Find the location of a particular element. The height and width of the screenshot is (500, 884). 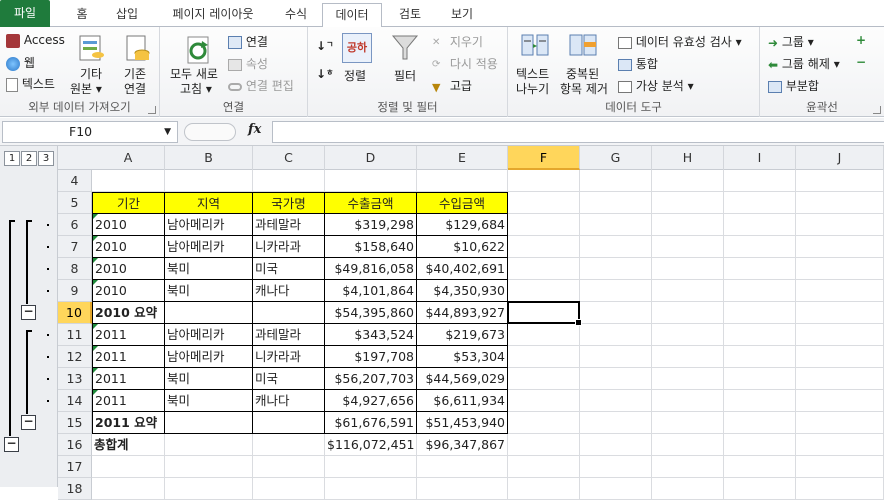

table-cell: $158,640 is located at coordinates (371, 247).